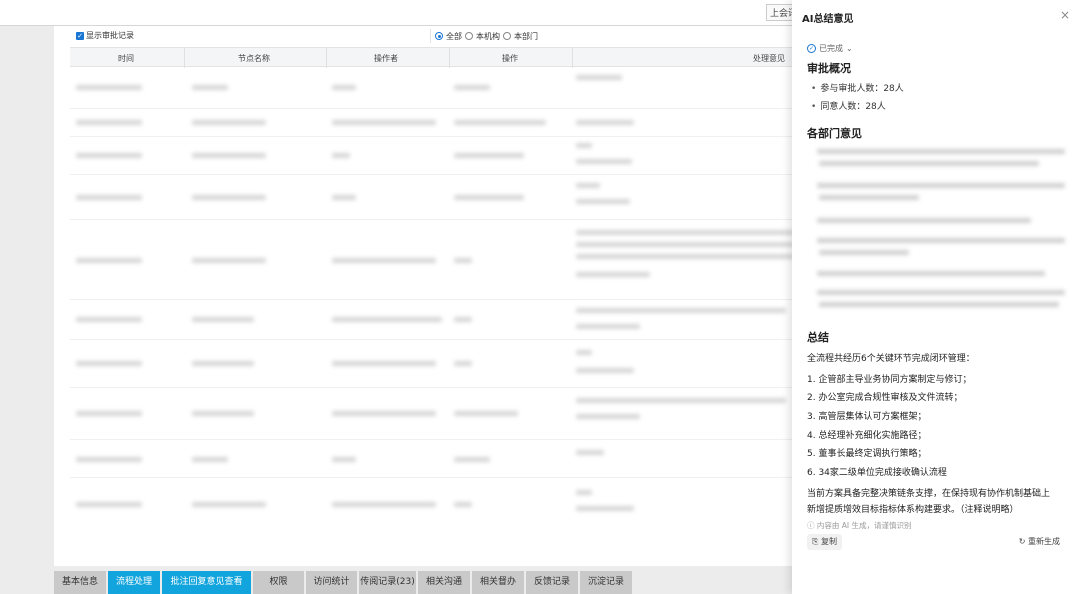 The width and height of the screenshot is (1080, 594). Describe the element at coordinates (885, 398) in the screenshot. I see `summary-step: 2. 办公室完成合规性审核及文件流转；` at that location.